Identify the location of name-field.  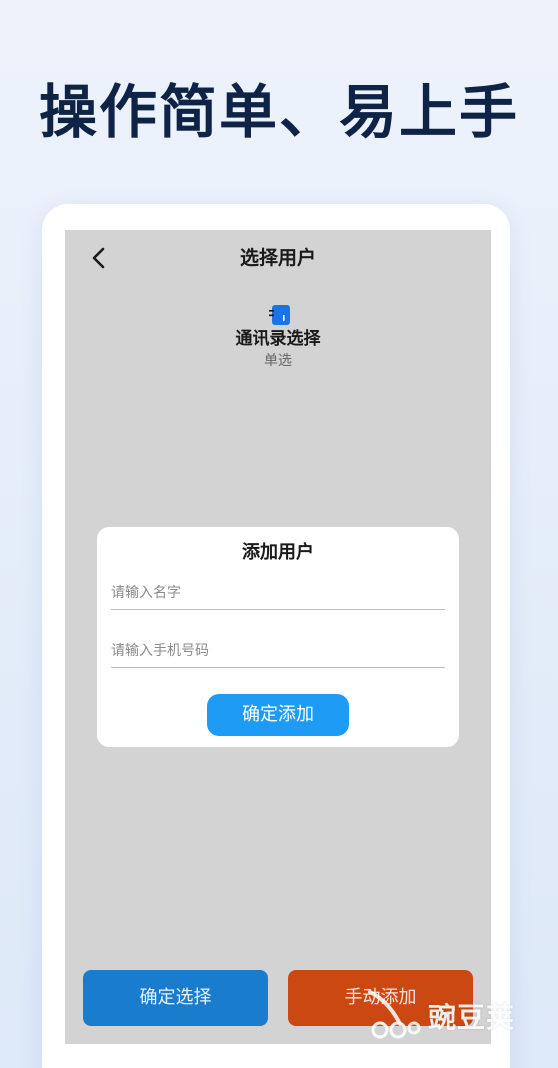
(278, 594).